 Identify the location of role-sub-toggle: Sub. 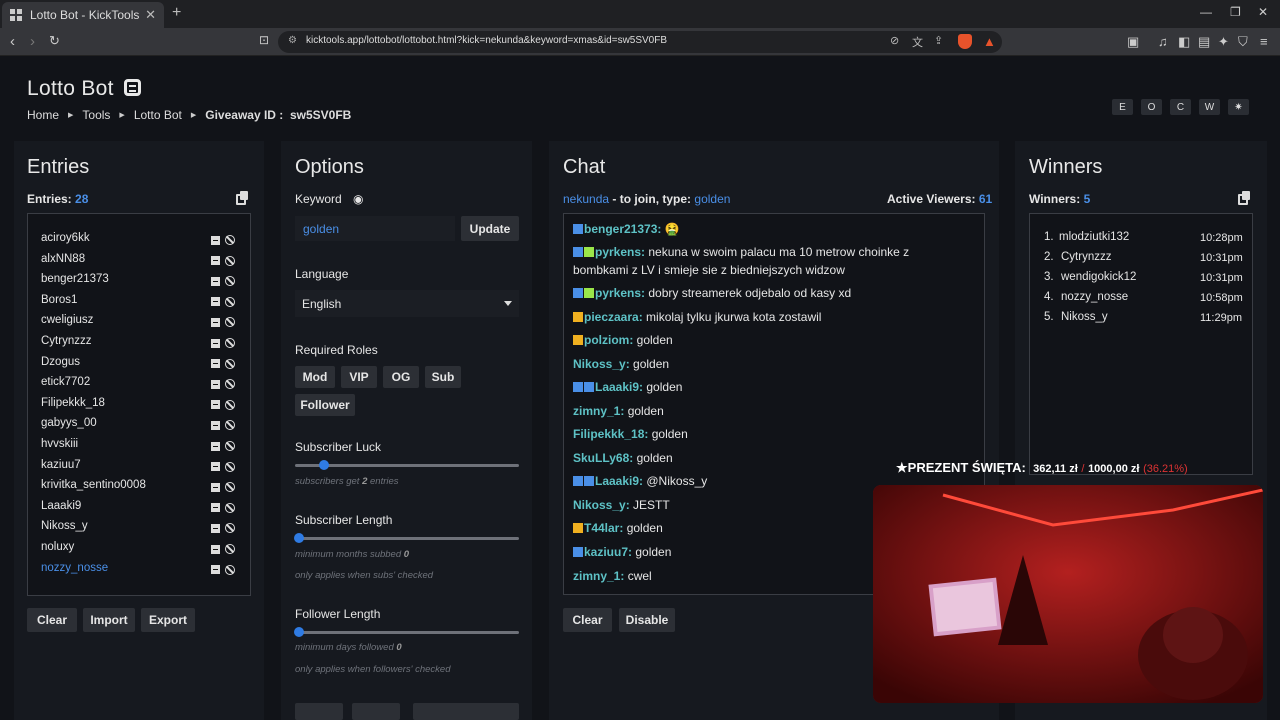
(443, 377).